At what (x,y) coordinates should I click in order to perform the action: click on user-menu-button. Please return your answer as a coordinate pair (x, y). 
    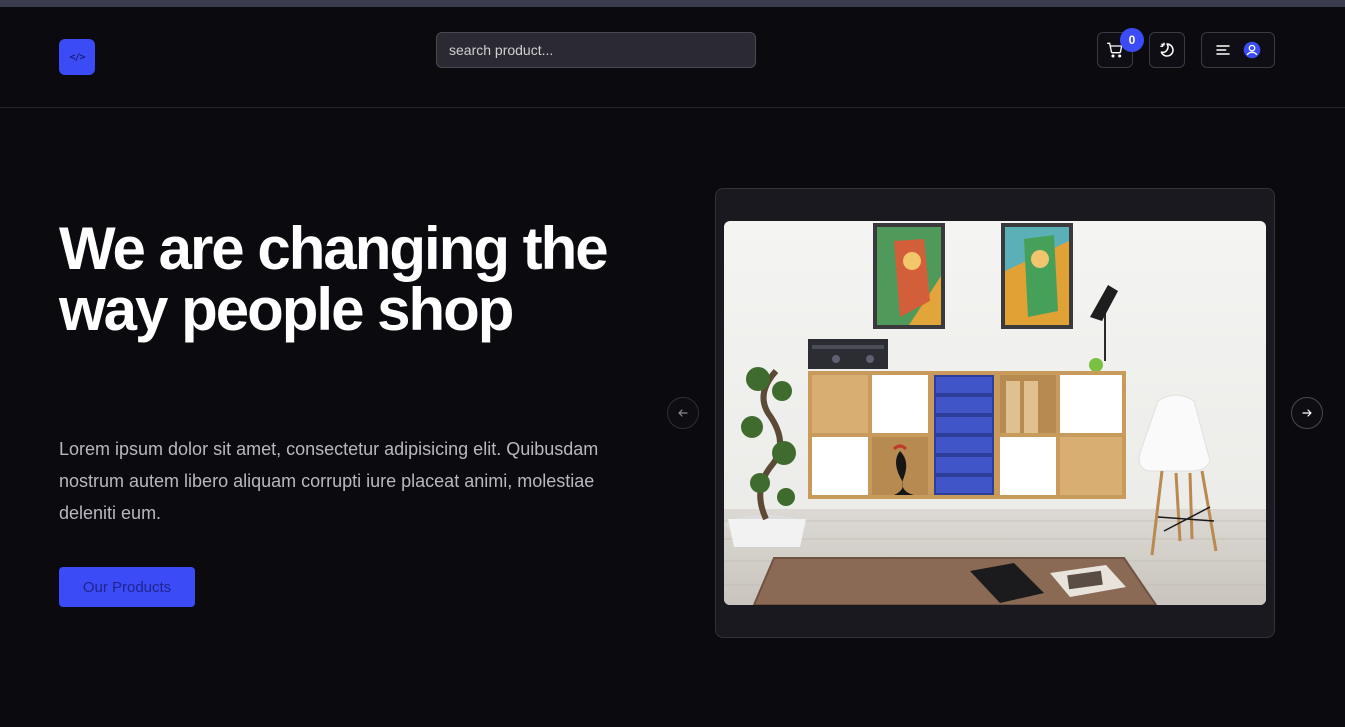
    Looking at the image, I should click on (1238, 50).